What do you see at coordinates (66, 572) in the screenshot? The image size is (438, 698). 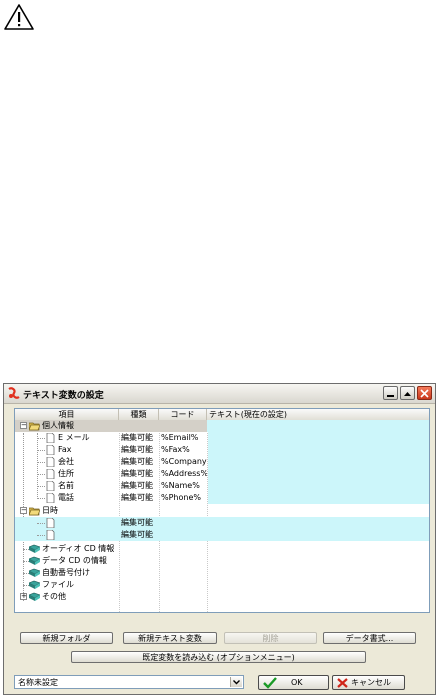 I see `tree-label: 自動番号付け` at bounding box center [66, 572].